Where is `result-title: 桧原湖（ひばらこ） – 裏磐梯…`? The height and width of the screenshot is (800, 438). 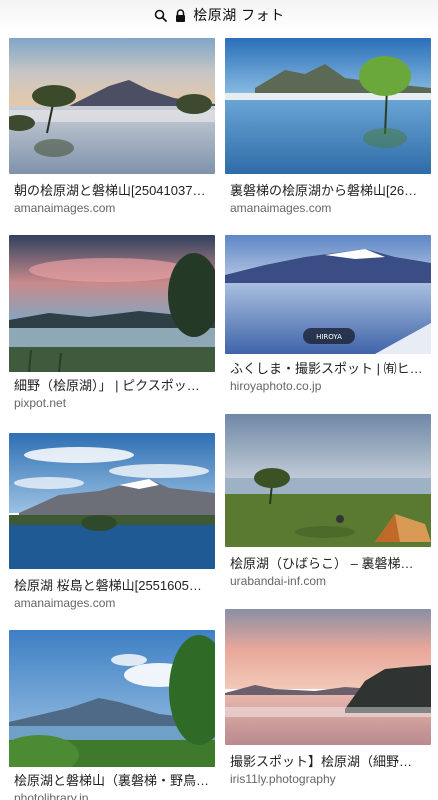 result-title: 桧原湖（ひばらこ） – 裏磐梯… is located at coordinates (329, 564).